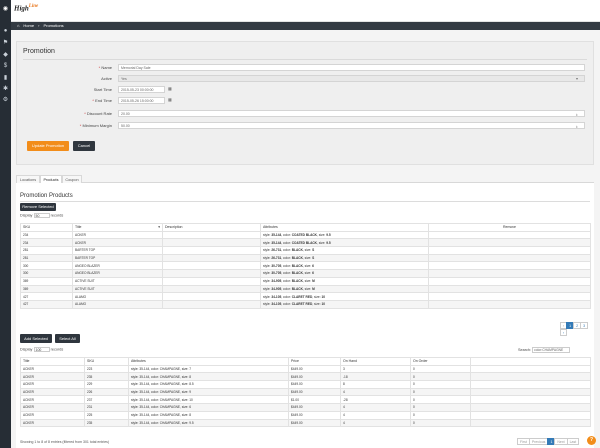 Image resolution: width=600 pixels, height=448 pixels. Describe the element at coordinates (41, 215) in the screenshot. I see `page-length-select: 50` at that location.